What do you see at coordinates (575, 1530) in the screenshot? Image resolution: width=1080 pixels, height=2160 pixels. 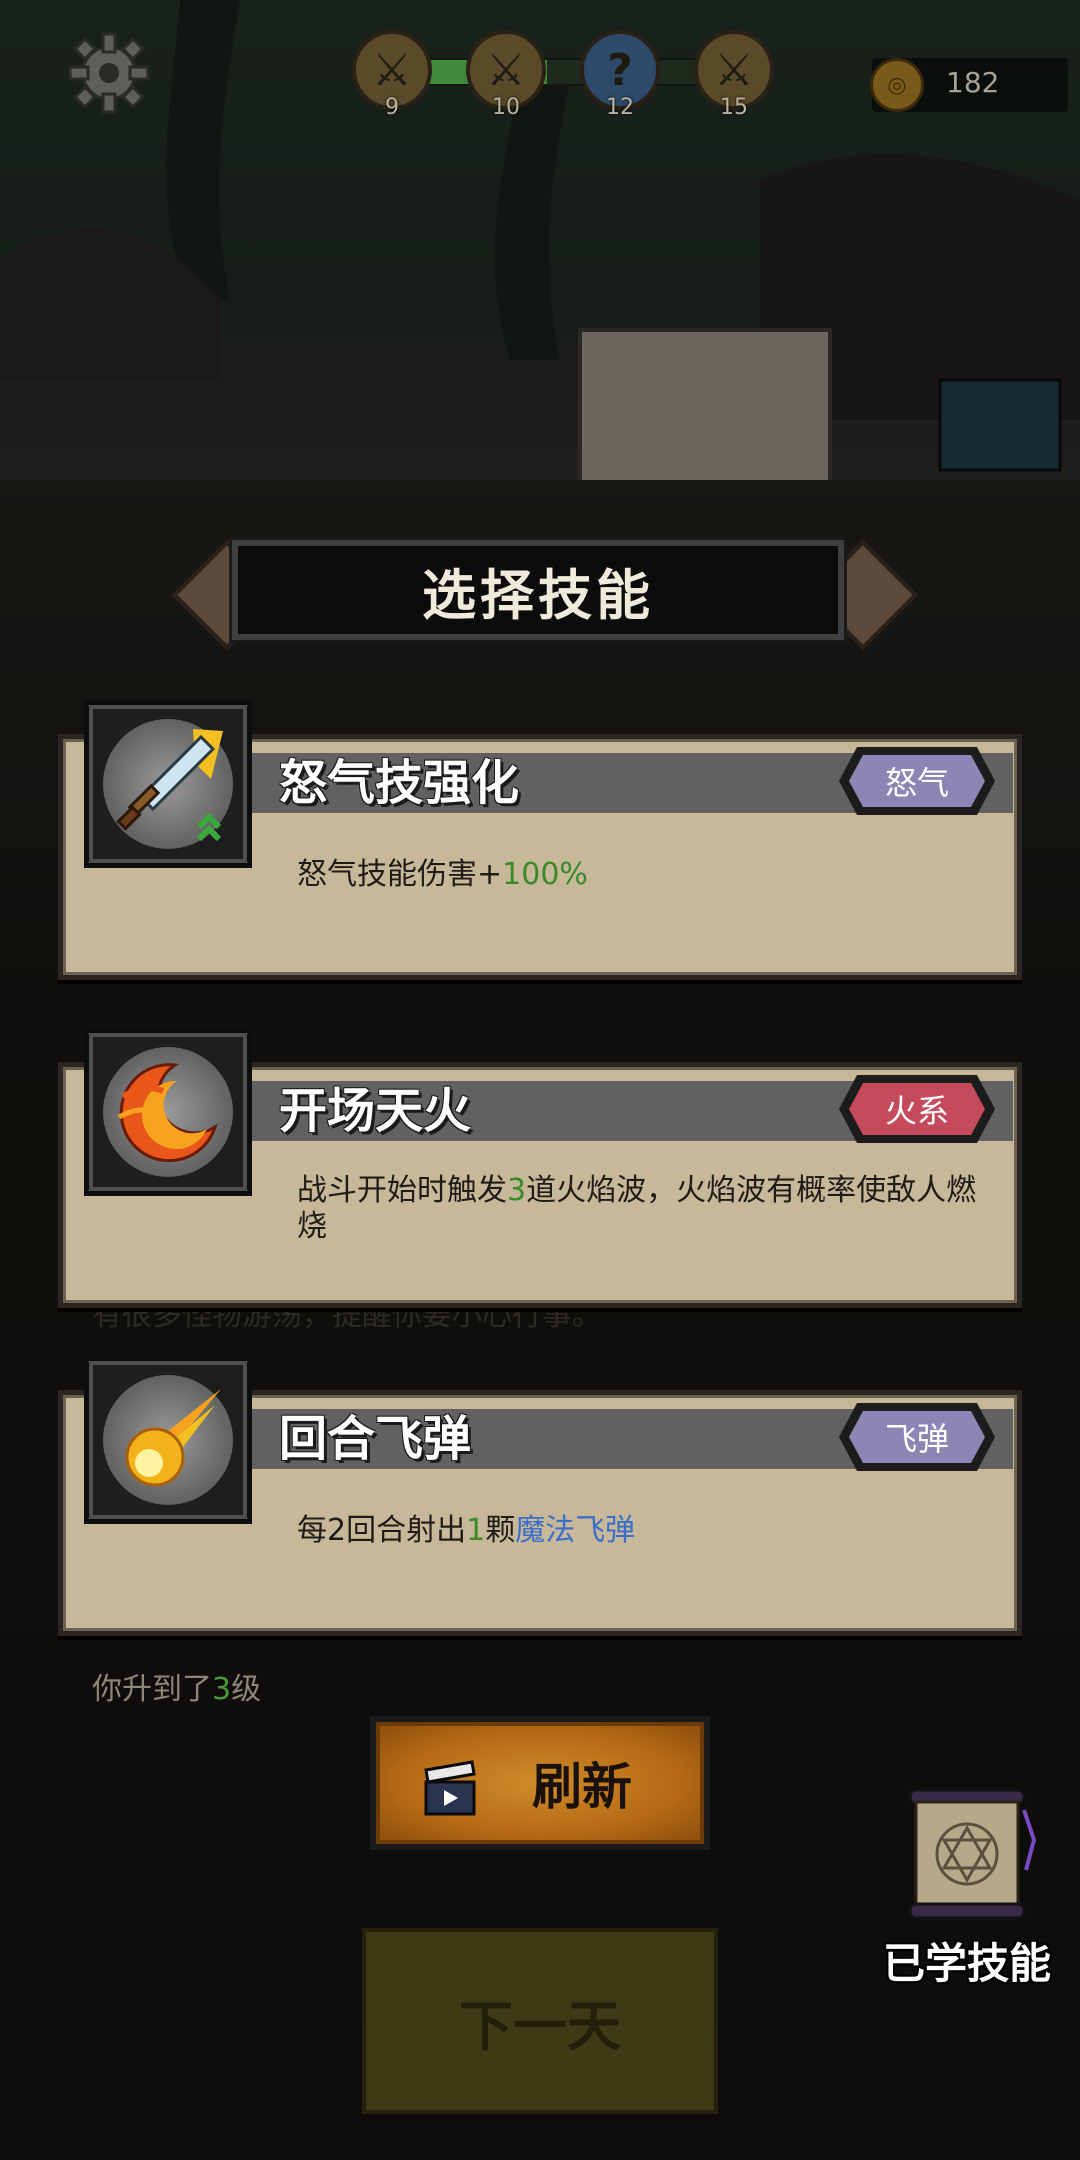 I see `desc-link: 魔法飞弹` at bounding box center [575, 1530].